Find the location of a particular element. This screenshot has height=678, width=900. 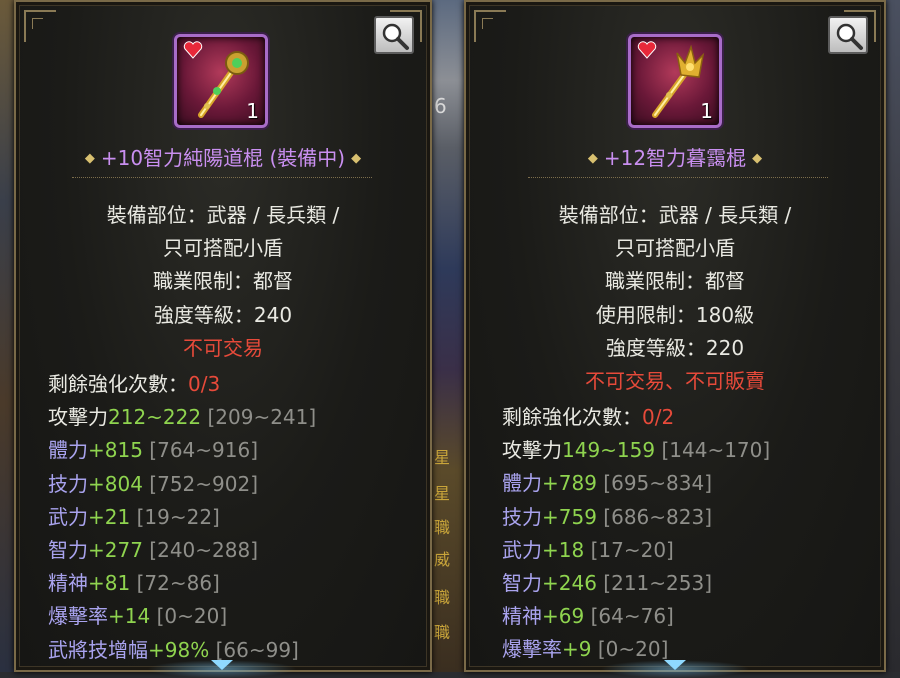

stat-row: 爆擊率+14 [0~20] is located at coordinates (138, 616).